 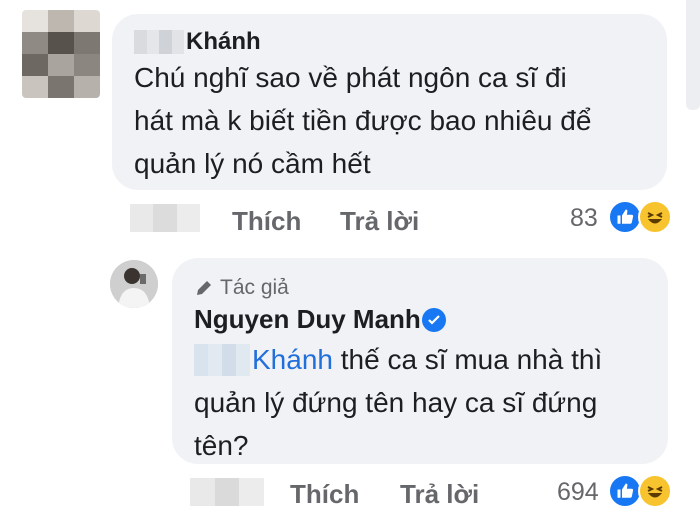 I want to click on avatar, so click(x=61, y=54).